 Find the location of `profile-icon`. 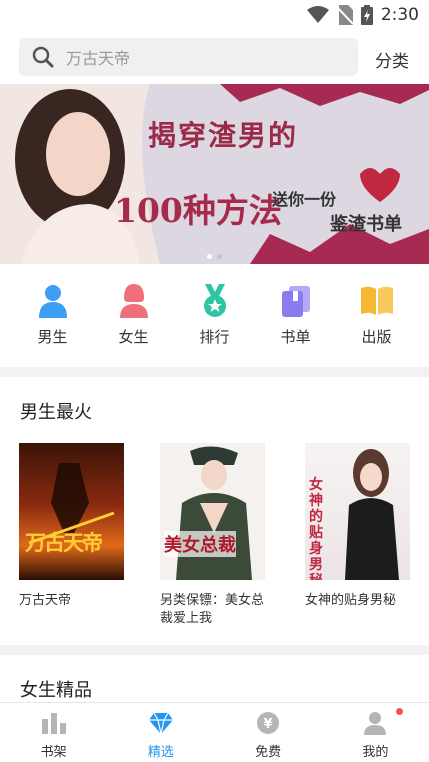

profile-icon is located at coordinates (375, 723).